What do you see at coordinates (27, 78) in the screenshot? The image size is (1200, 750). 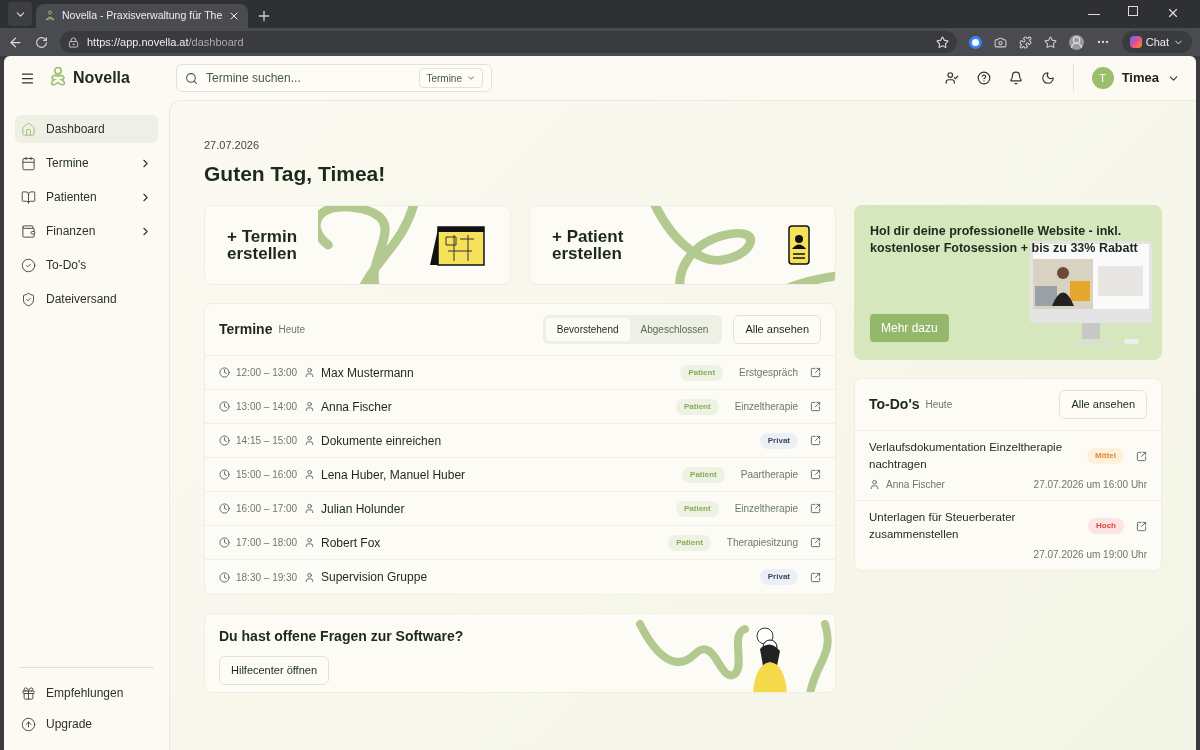 I see `menu-icon` at bounding box center [27, 78].